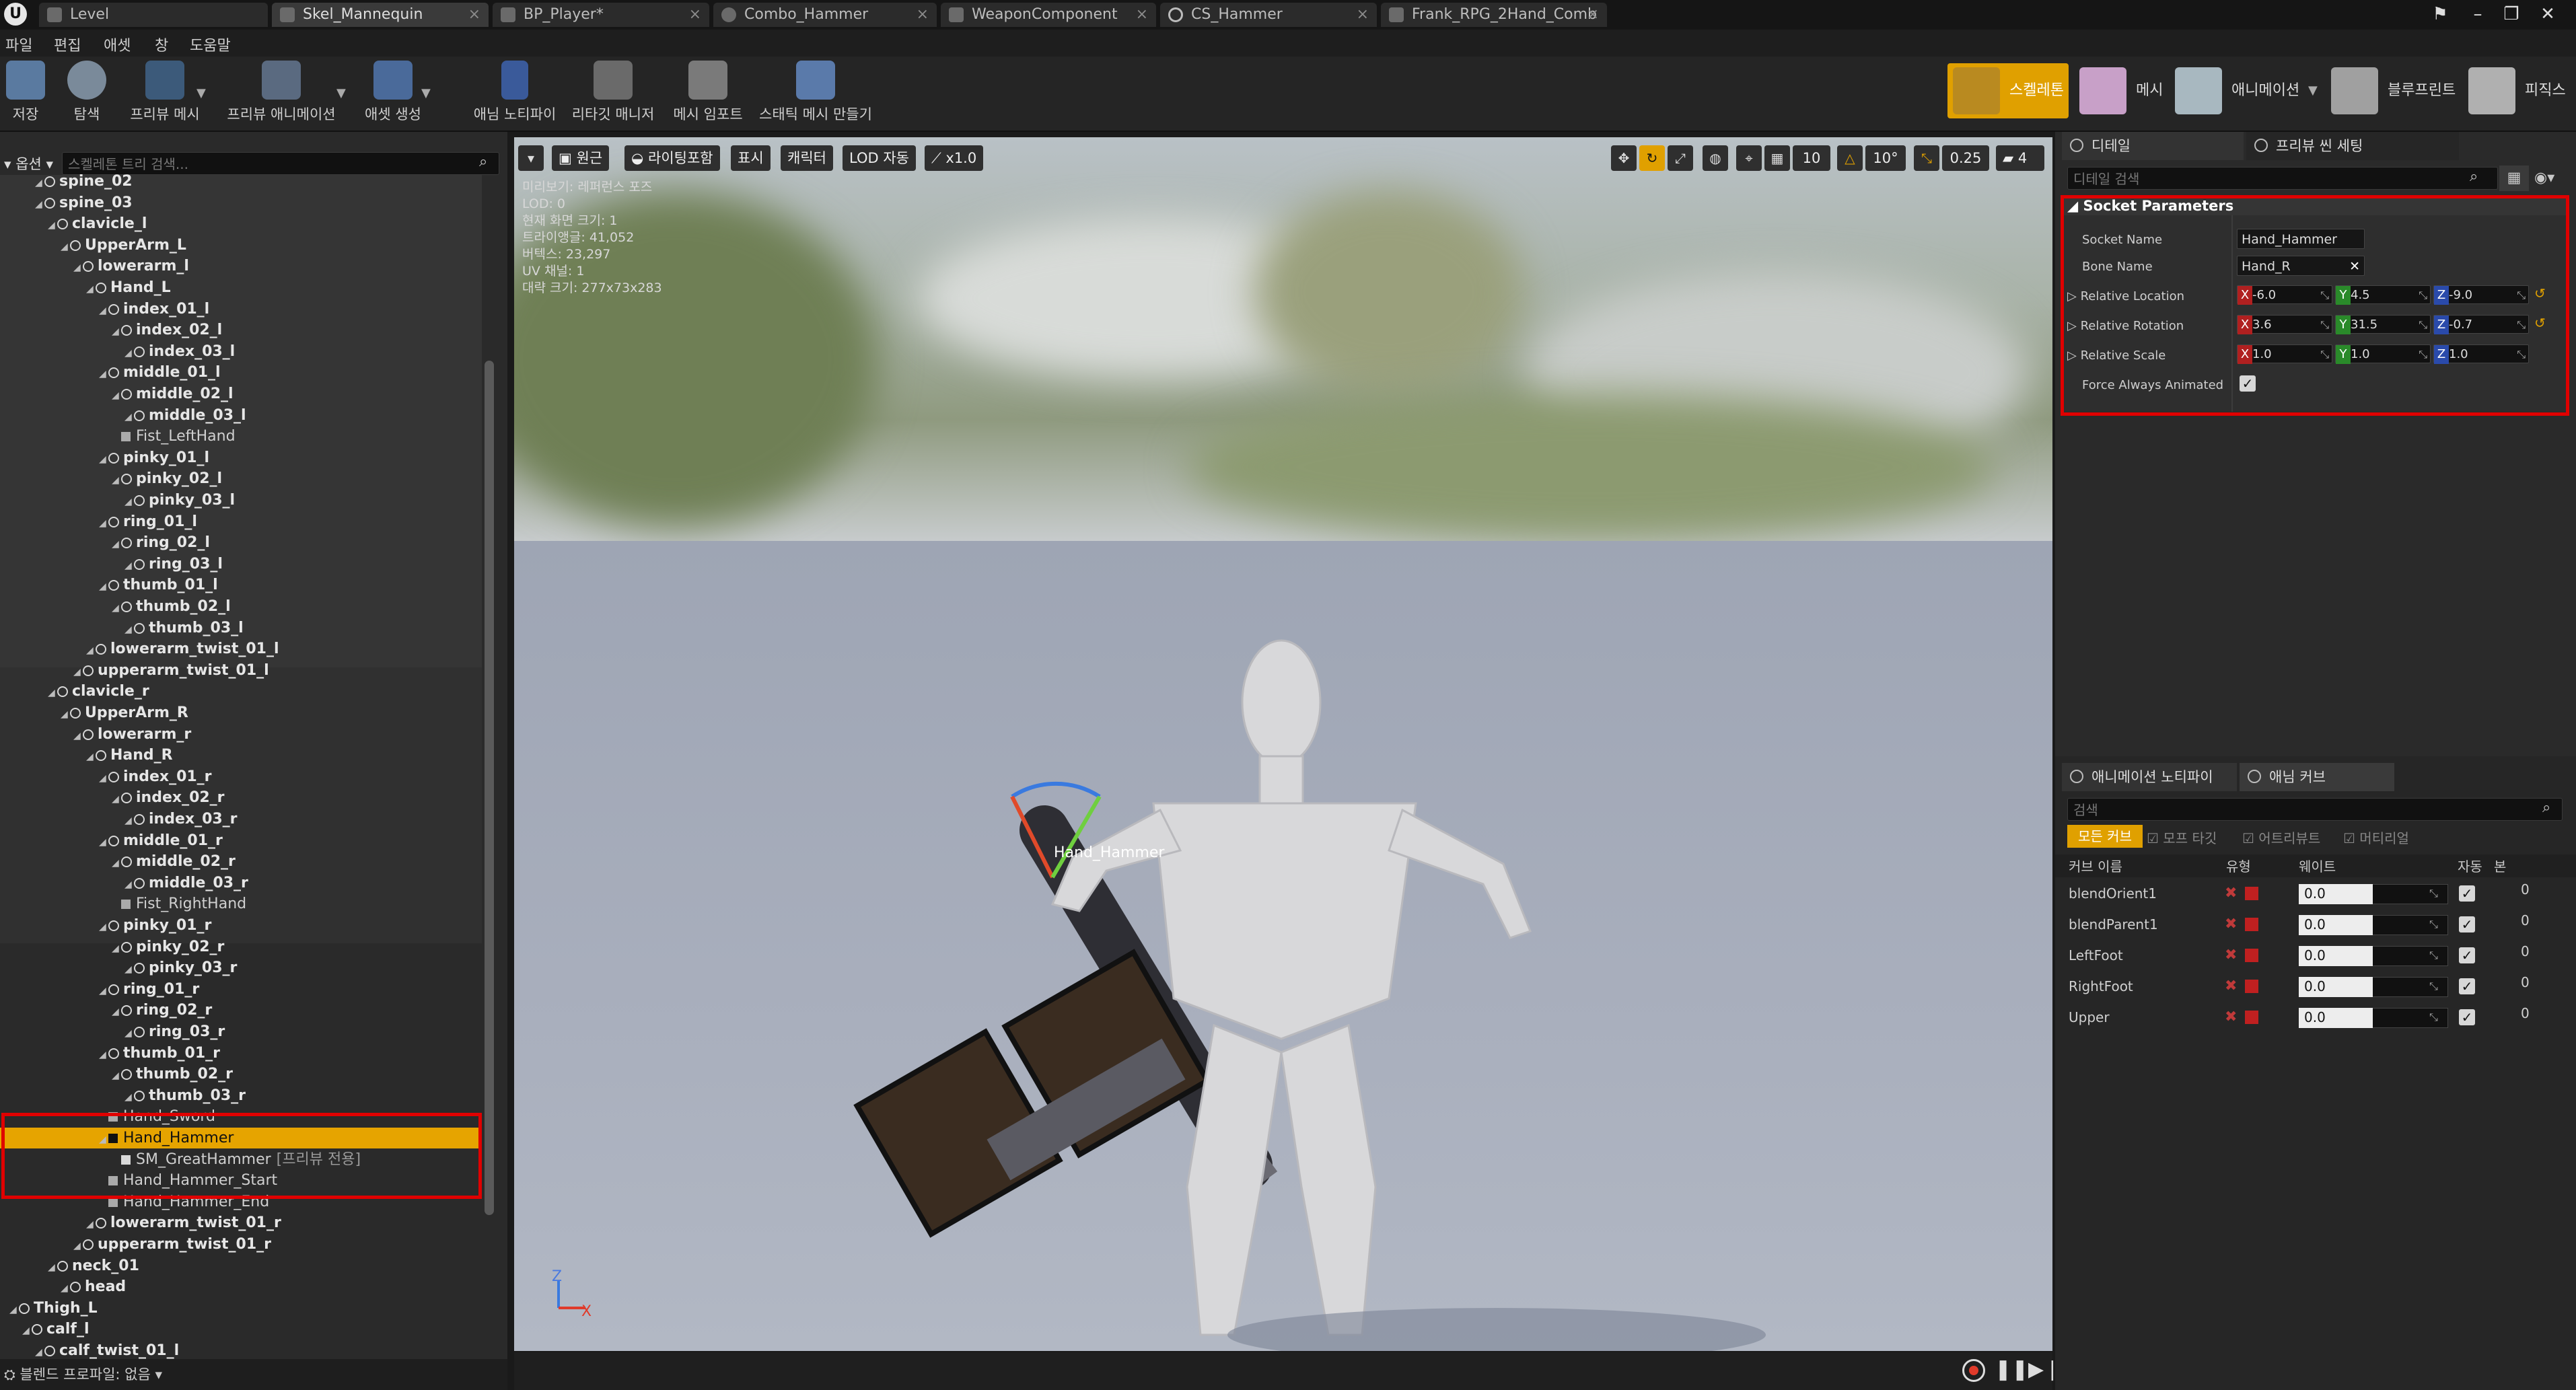 This screenshot has height=1390, width=2576. What do you see at coordinates (2284, 324) in the screenshot?
I see `rel-rot-x: X 3.6 ⤡` at bounding box center [2284, 324].